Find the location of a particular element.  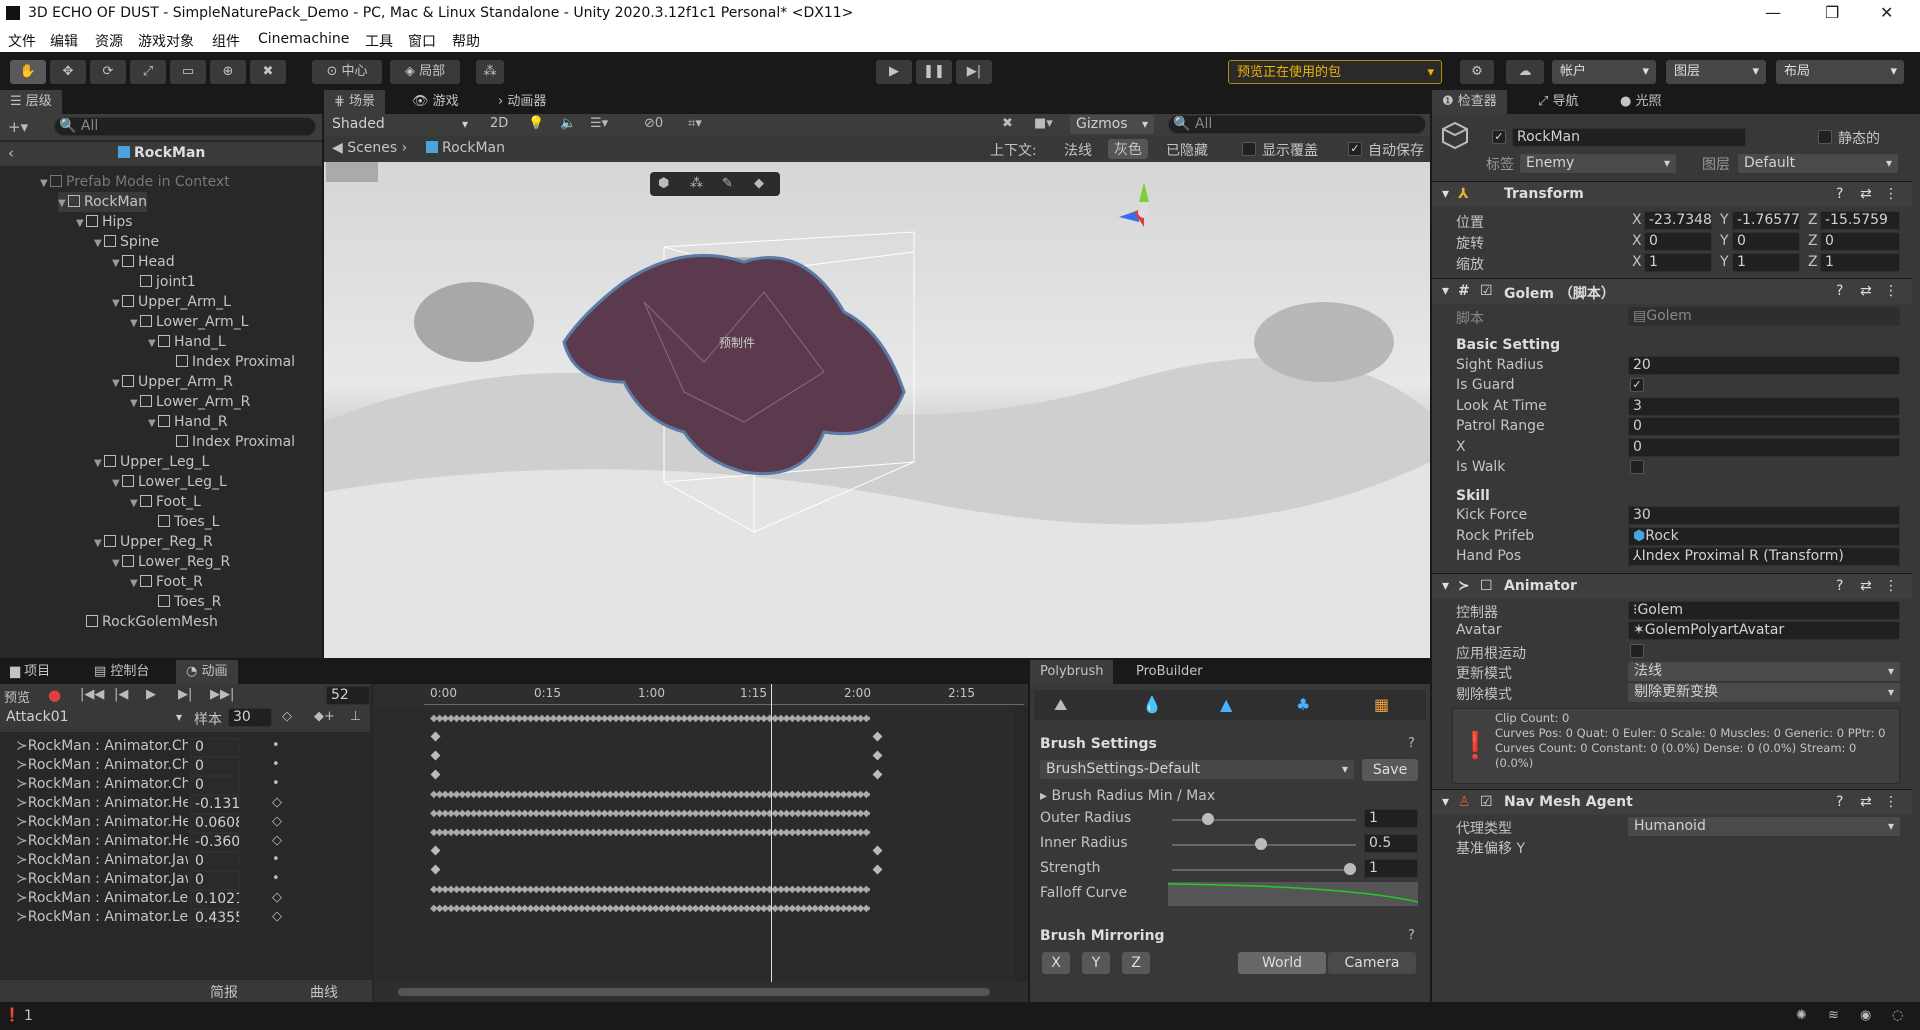

patrol-range-input: 0 is located at coordinates (1764, 426).